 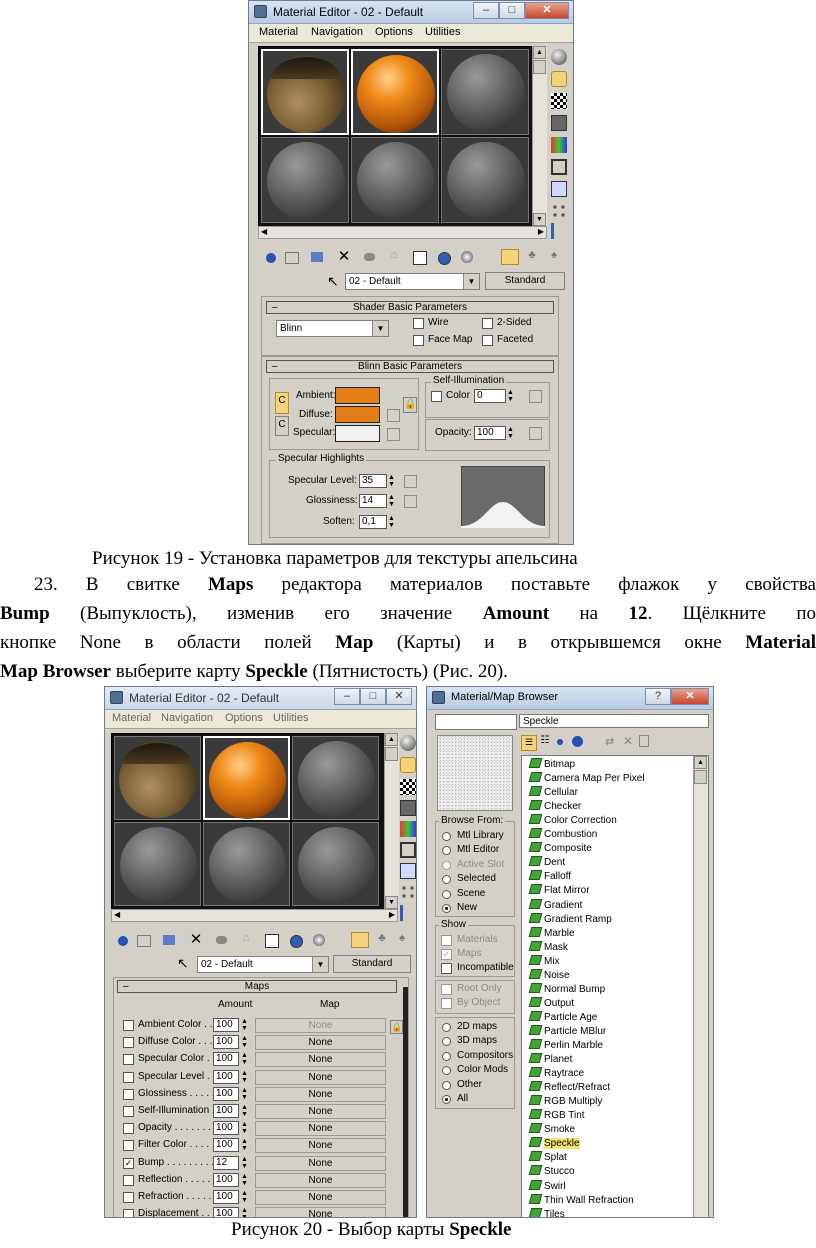 I want to click on large-icons-icon, so click(x=577, y=741).